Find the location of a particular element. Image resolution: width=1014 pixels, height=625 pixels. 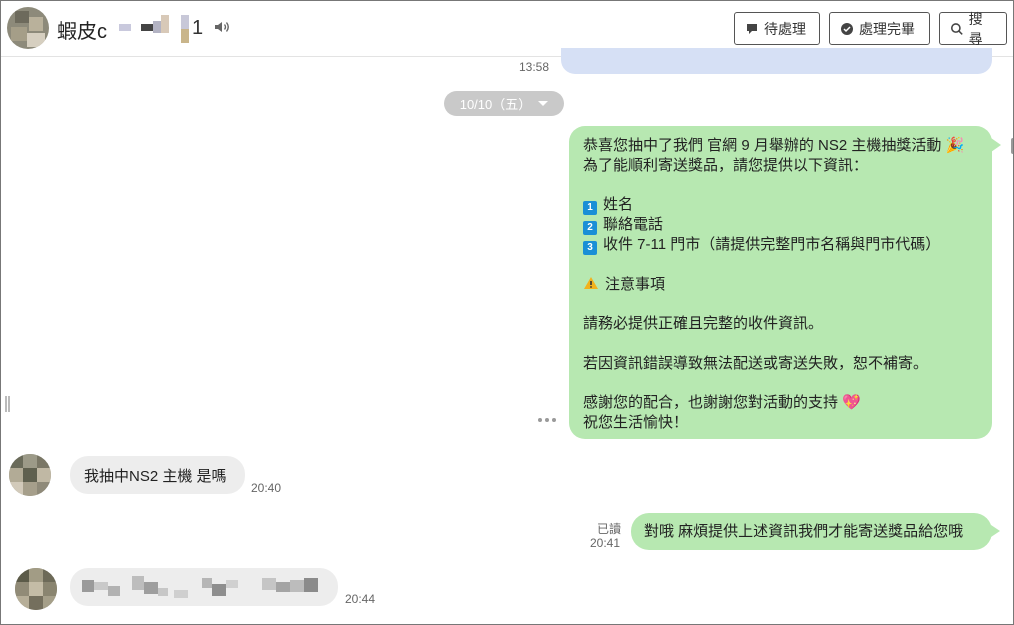

number-2-icon: 2 is located at coordinates (590, 228).